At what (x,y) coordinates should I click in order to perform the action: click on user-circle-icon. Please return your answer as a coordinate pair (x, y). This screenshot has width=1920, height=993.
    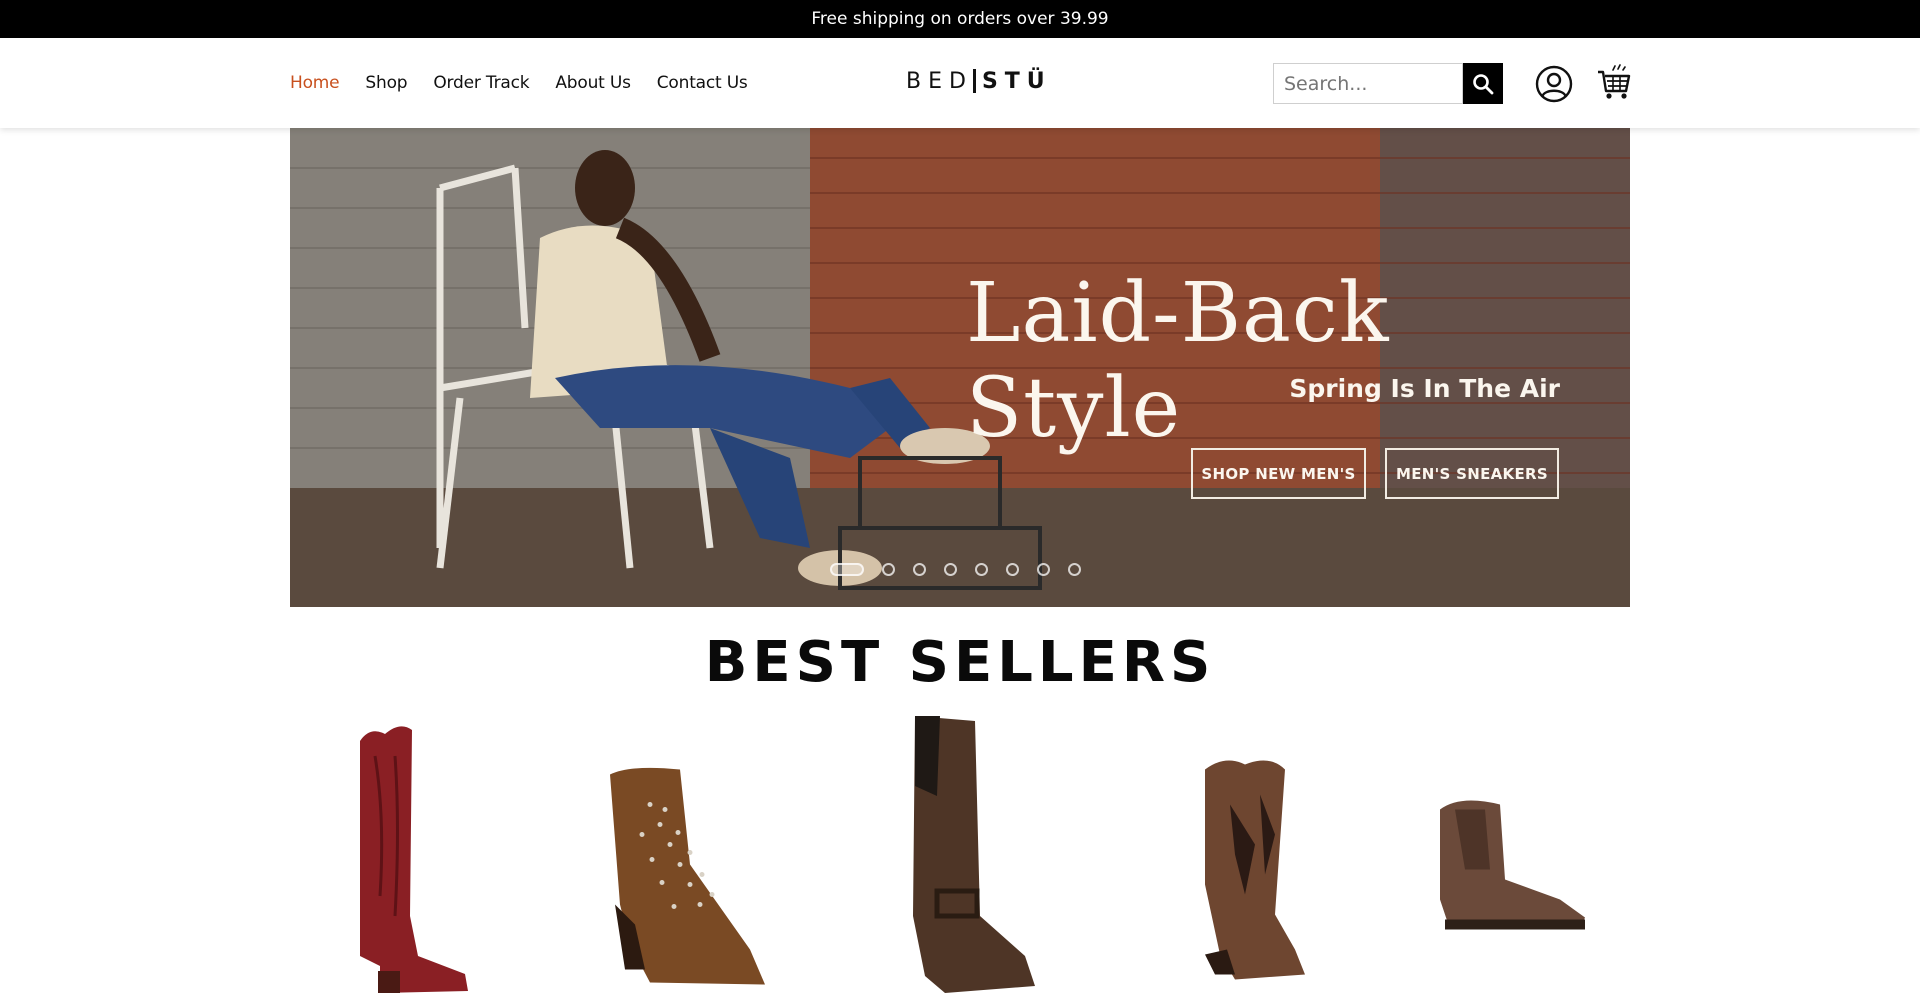
    Looking at the image, I should click on (1554, 84).